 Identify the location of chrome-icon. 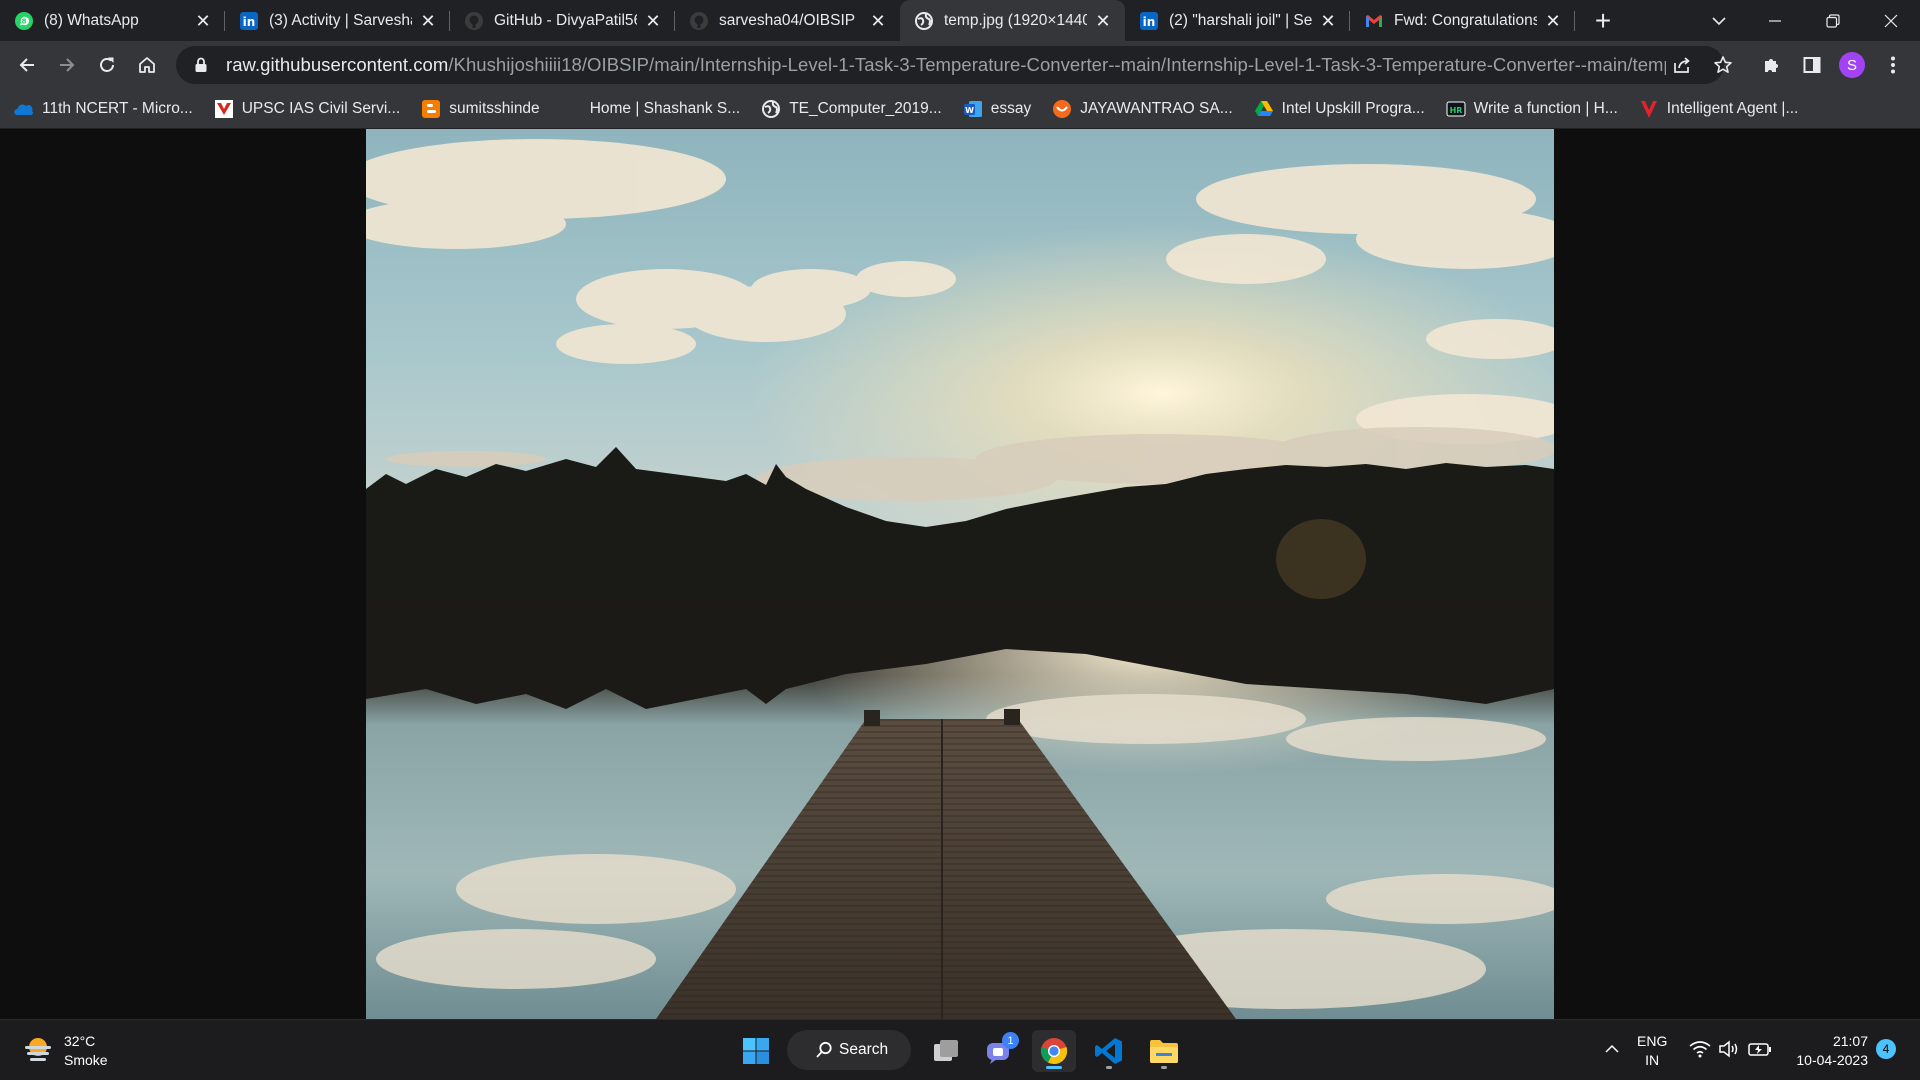
(1054, 1051).